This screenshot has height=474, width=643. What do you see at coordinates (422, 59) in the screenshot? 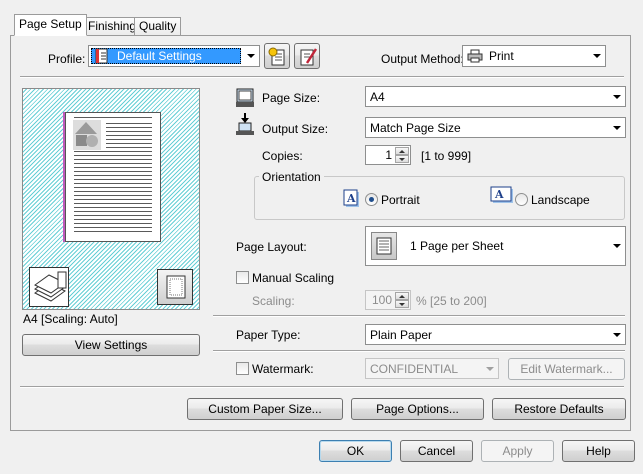
I see `output-method-label: Output Method:` at bounding box center [422, 59].